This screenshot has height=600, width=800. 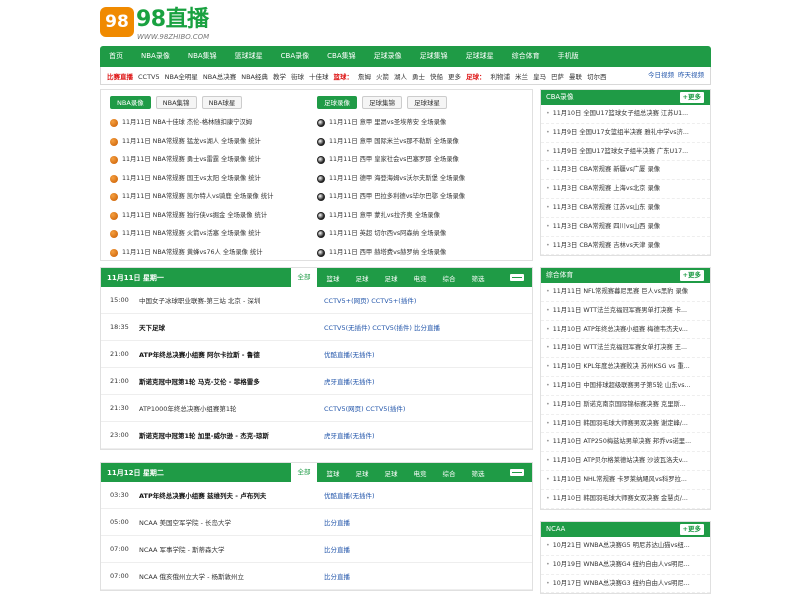 I want to click on side-list-item: 11月3日 CBA常规赛 吉林vs天津 录像, so click(x=625, y=246).